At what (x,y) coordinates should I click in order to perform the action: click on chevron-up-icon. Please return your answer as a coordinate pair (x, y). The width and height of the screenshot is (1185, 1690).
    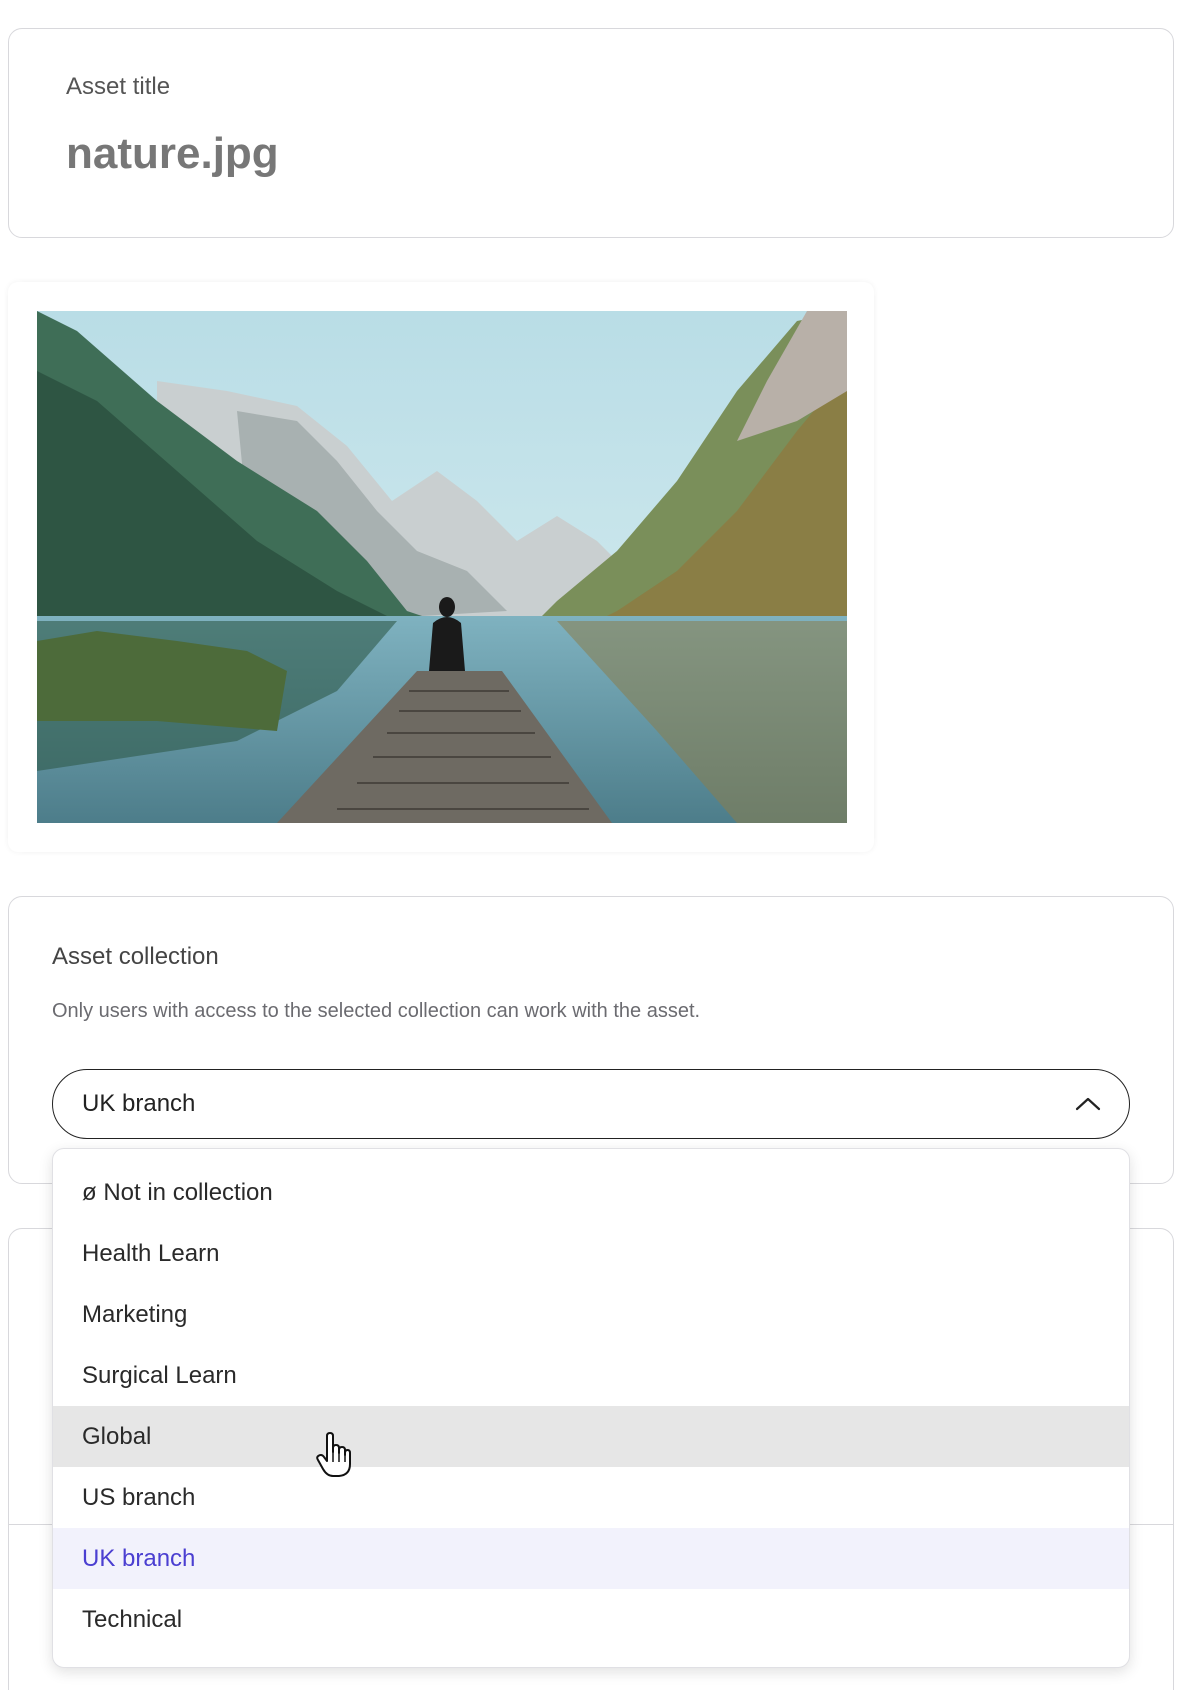
    Looking at the image, I should click on (1088, 1104).